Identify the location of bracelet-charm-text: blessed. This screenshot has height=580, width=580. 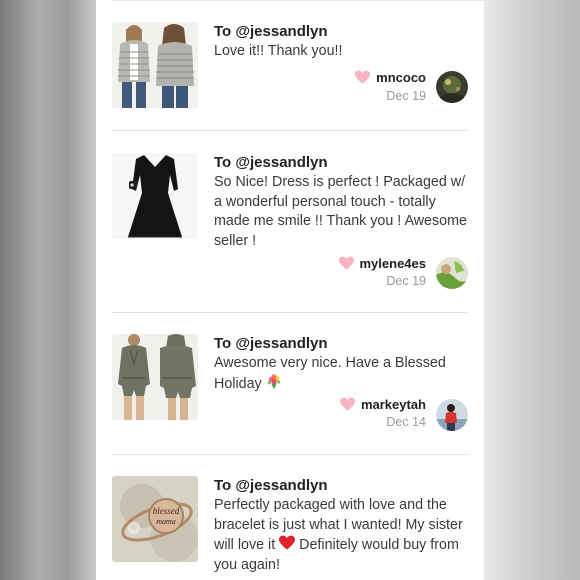
(166, 511).